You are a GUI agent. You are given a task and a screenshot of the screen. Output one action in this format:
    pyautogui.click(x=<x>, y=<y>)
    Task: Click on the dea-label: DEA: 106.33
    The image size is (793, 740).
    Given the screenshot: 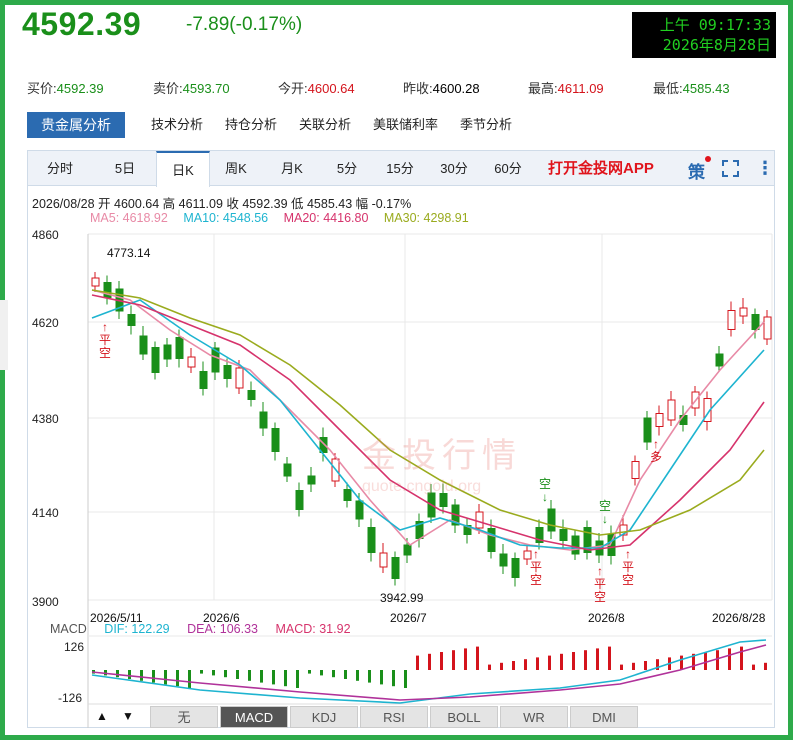 What is the action you would take?
    pyautogui.click(x=222, y=629)
    